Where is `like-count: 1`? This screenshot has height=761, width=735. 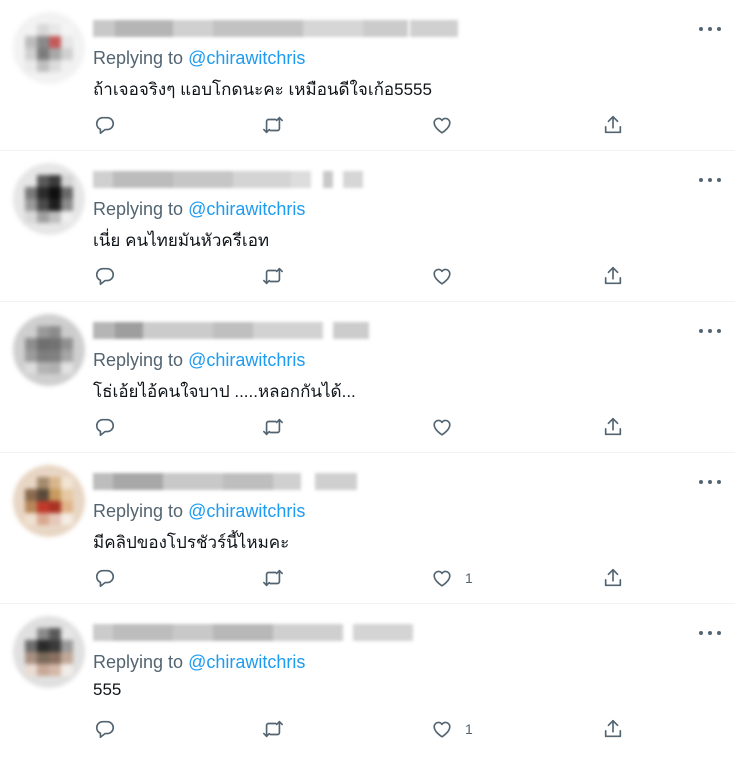
like-count: 1 is located at coordinates (469, 729).